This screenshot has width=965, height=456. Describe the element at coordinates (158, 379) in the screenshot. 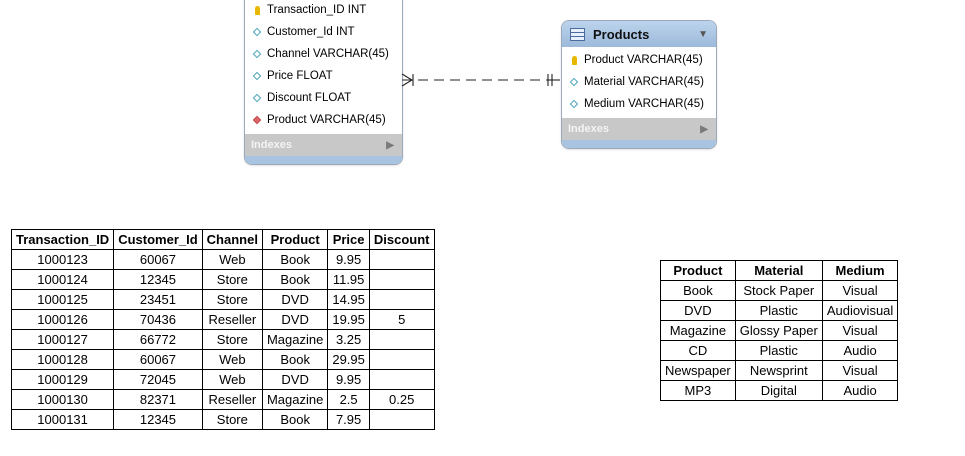

I see `table-cell: 72045` at that location.